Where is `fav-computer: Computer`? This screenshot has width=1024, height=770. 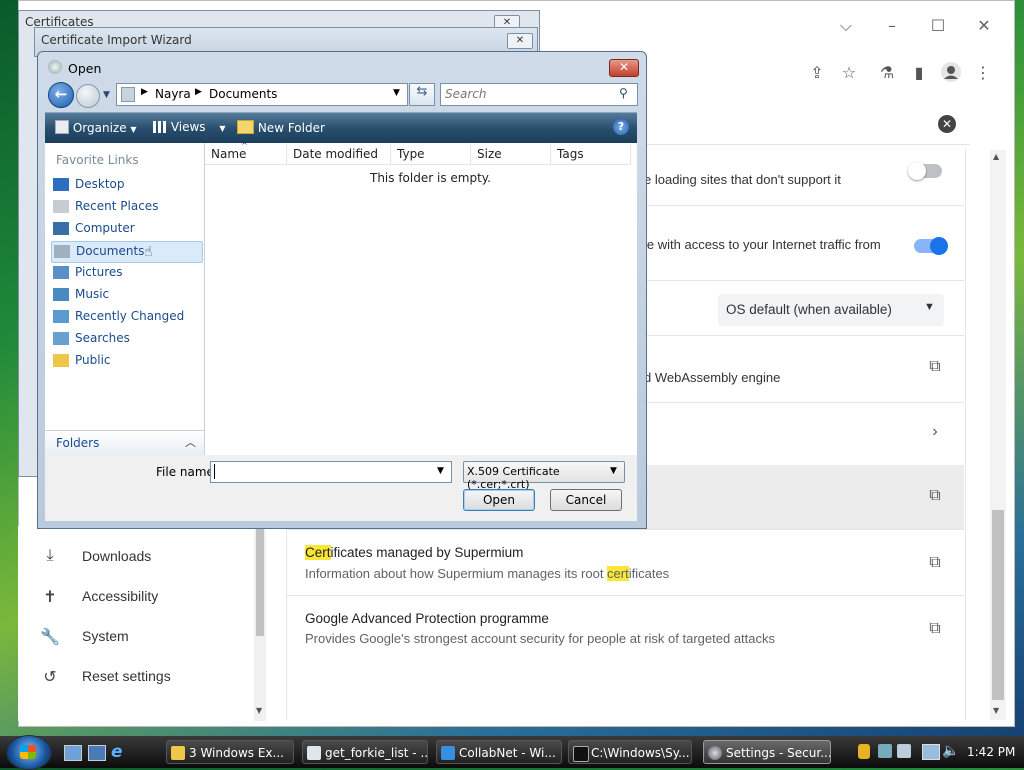 fav-computer: Computer is located at coordinates (126, 229).